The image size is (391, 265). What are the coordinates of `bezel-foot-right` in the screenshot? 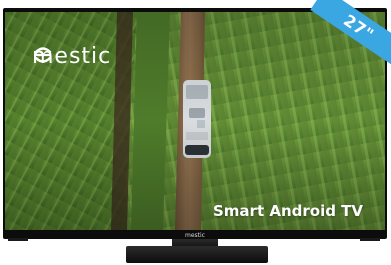 It's located at (370, 239).